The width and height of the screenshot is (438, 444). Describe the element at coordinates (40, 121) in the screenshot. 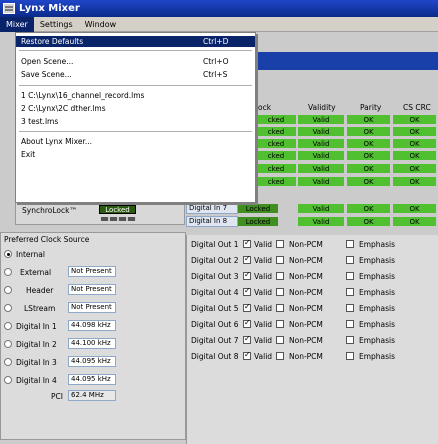

I see `menu-item-label: 3 test.lms` at that location.